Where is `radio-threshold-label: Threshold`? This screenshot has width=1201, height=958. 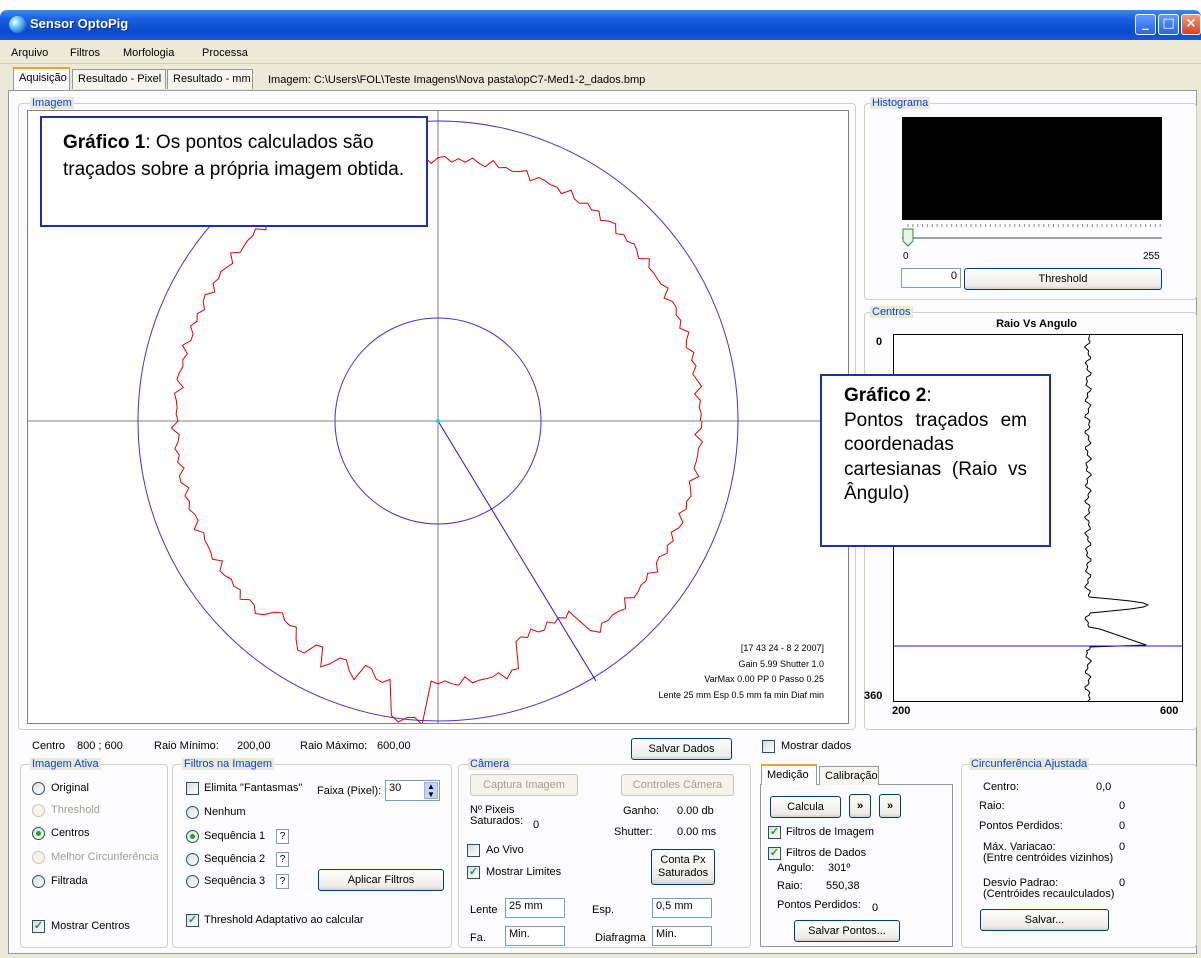
radio-threshold-label: Threshold is located at coordinates (75, 810).